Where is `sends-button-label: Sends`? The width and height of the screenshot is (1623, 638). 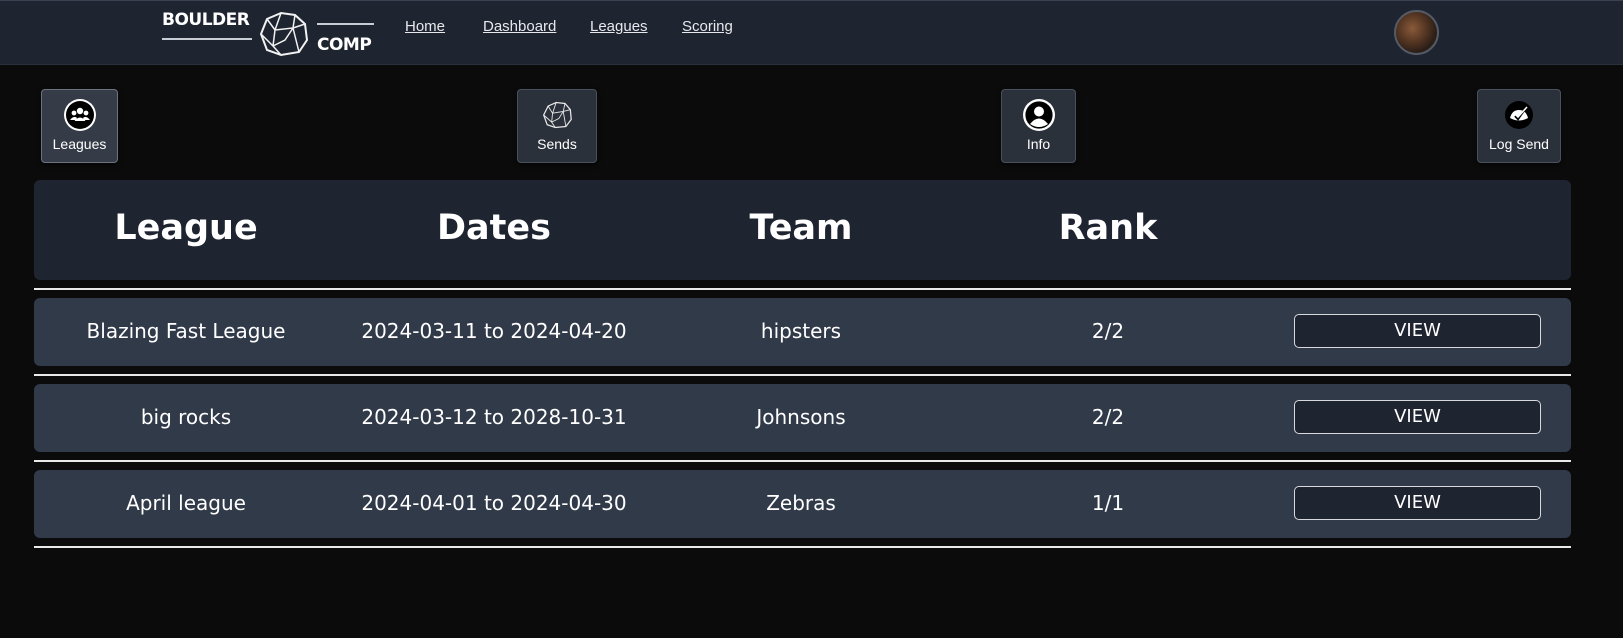
sends-button-label: Sends is located at coordinates (557, 144).